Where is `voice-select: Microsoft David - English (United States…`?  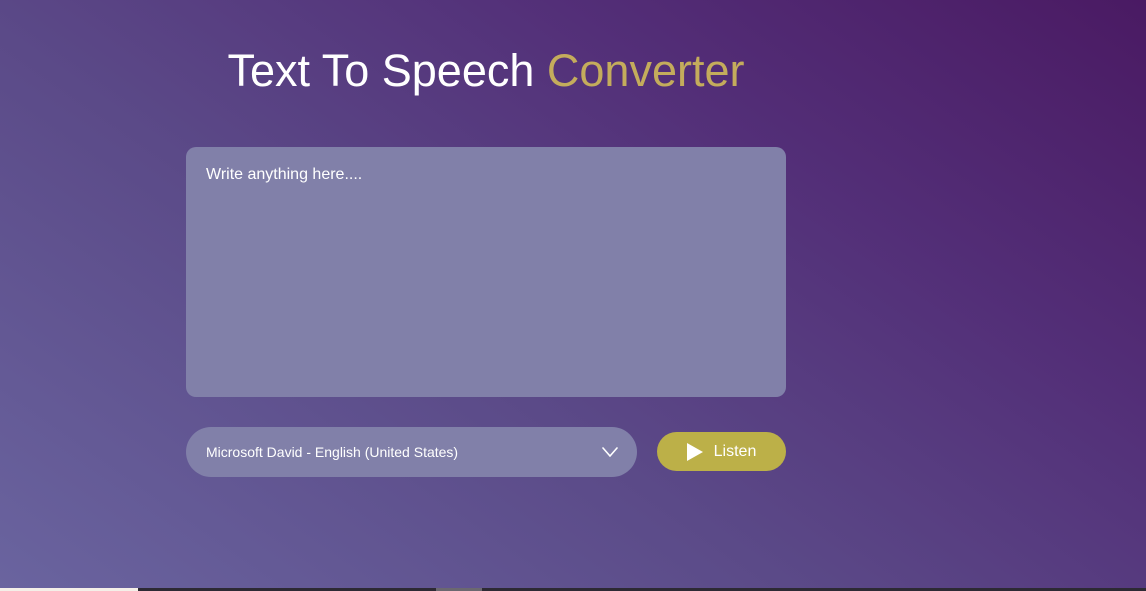
voice-select: Microsoft David - English (United States… is located at coordinates (411, 452).